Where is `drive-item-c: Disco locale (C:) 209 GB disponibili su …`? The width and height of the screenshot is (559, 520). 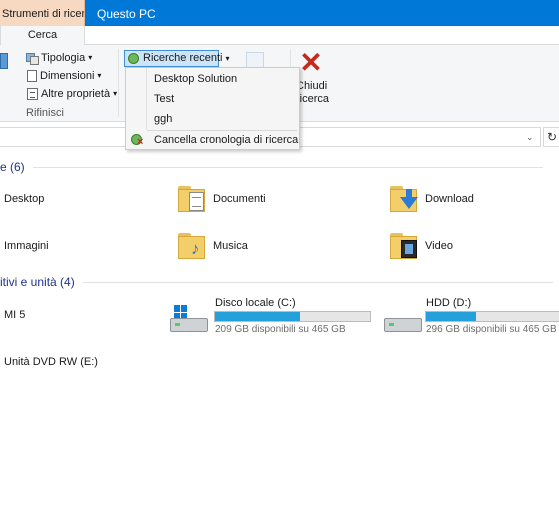 drive-item-c: Disco locale (C:) 209 GB disponibili su … is located at coordinates (272, 316).